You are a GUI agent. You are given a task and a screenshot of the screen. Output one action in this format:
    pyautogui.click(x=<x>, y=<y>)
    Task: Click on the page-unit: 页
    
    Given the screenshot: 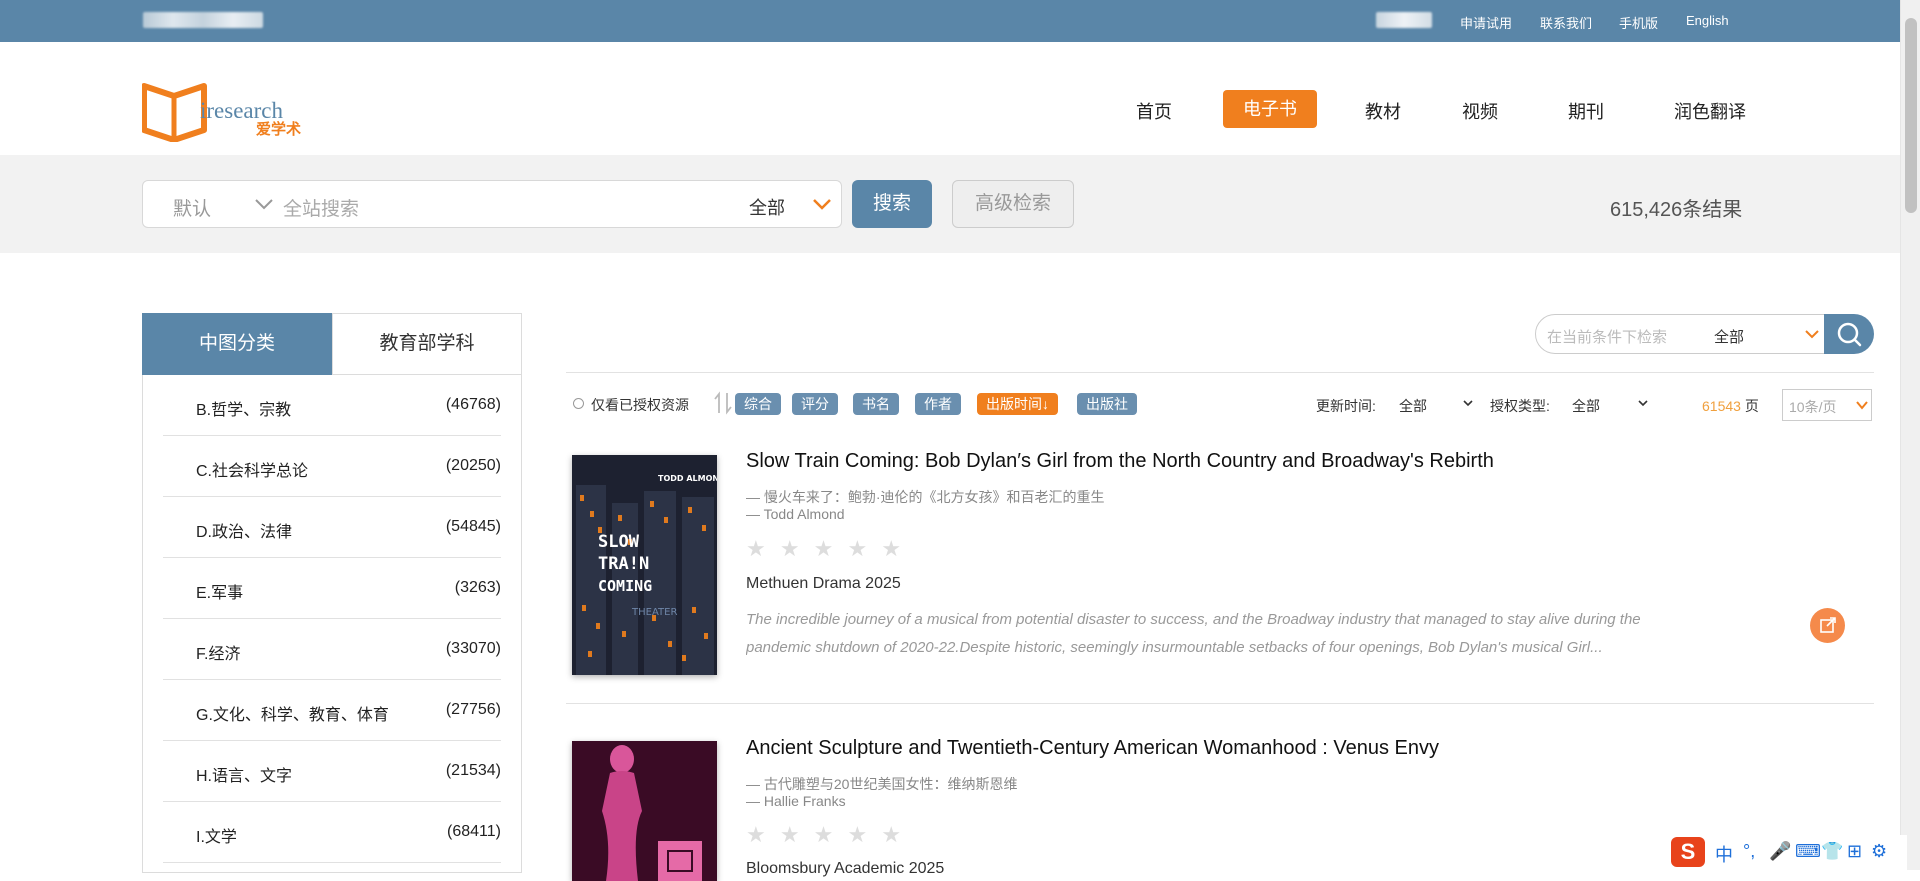 What is the action you would take?
    pyautogui.click(x=1751, y=406)
    